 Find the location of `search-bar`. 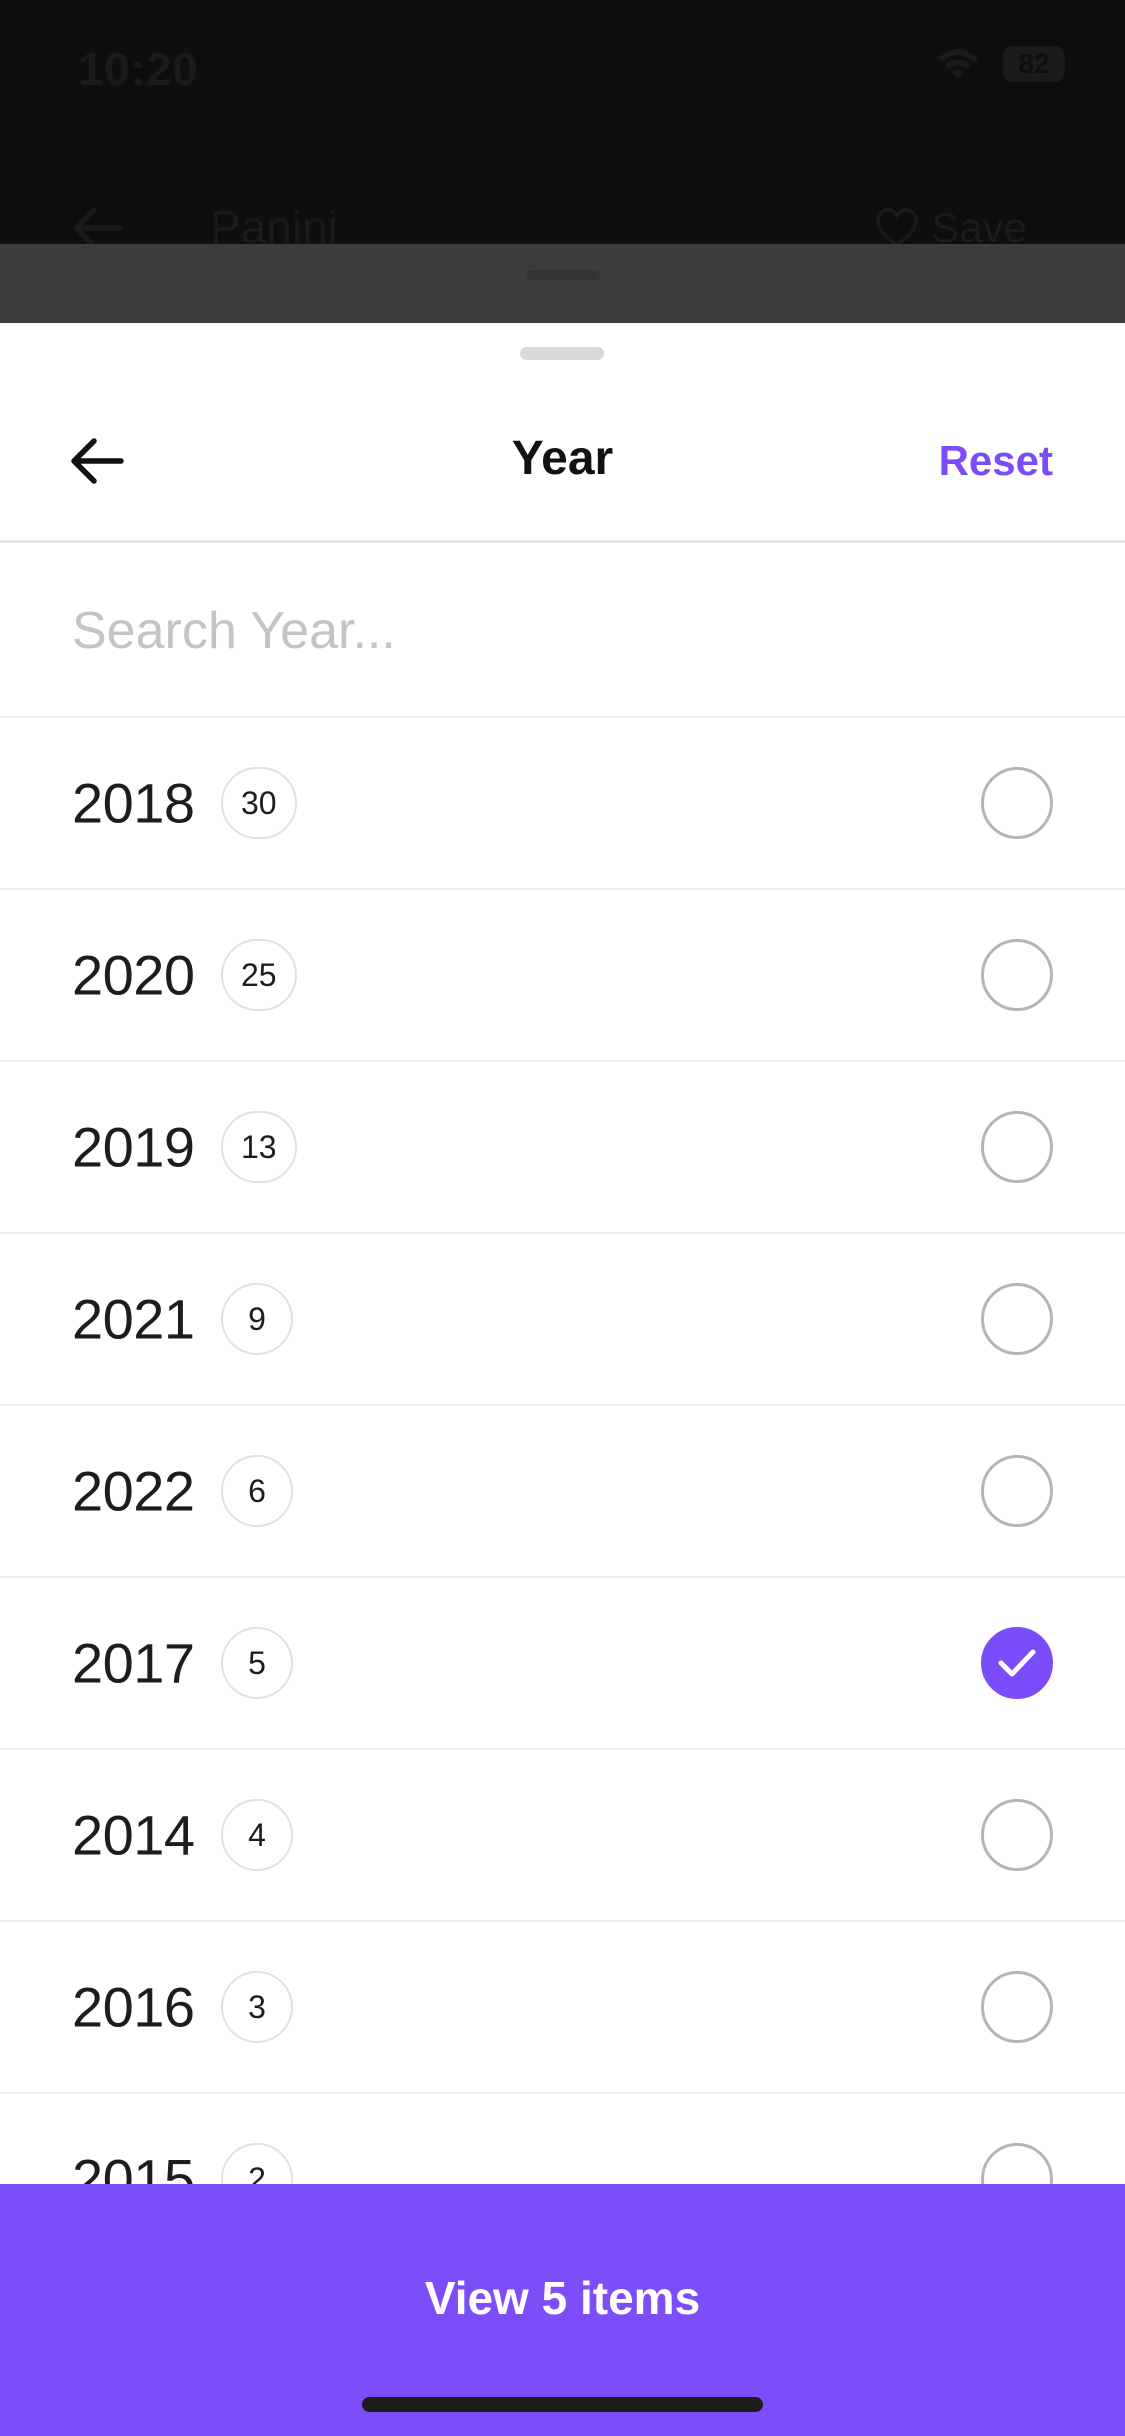

search-bar is located at coordinates (562, 632).